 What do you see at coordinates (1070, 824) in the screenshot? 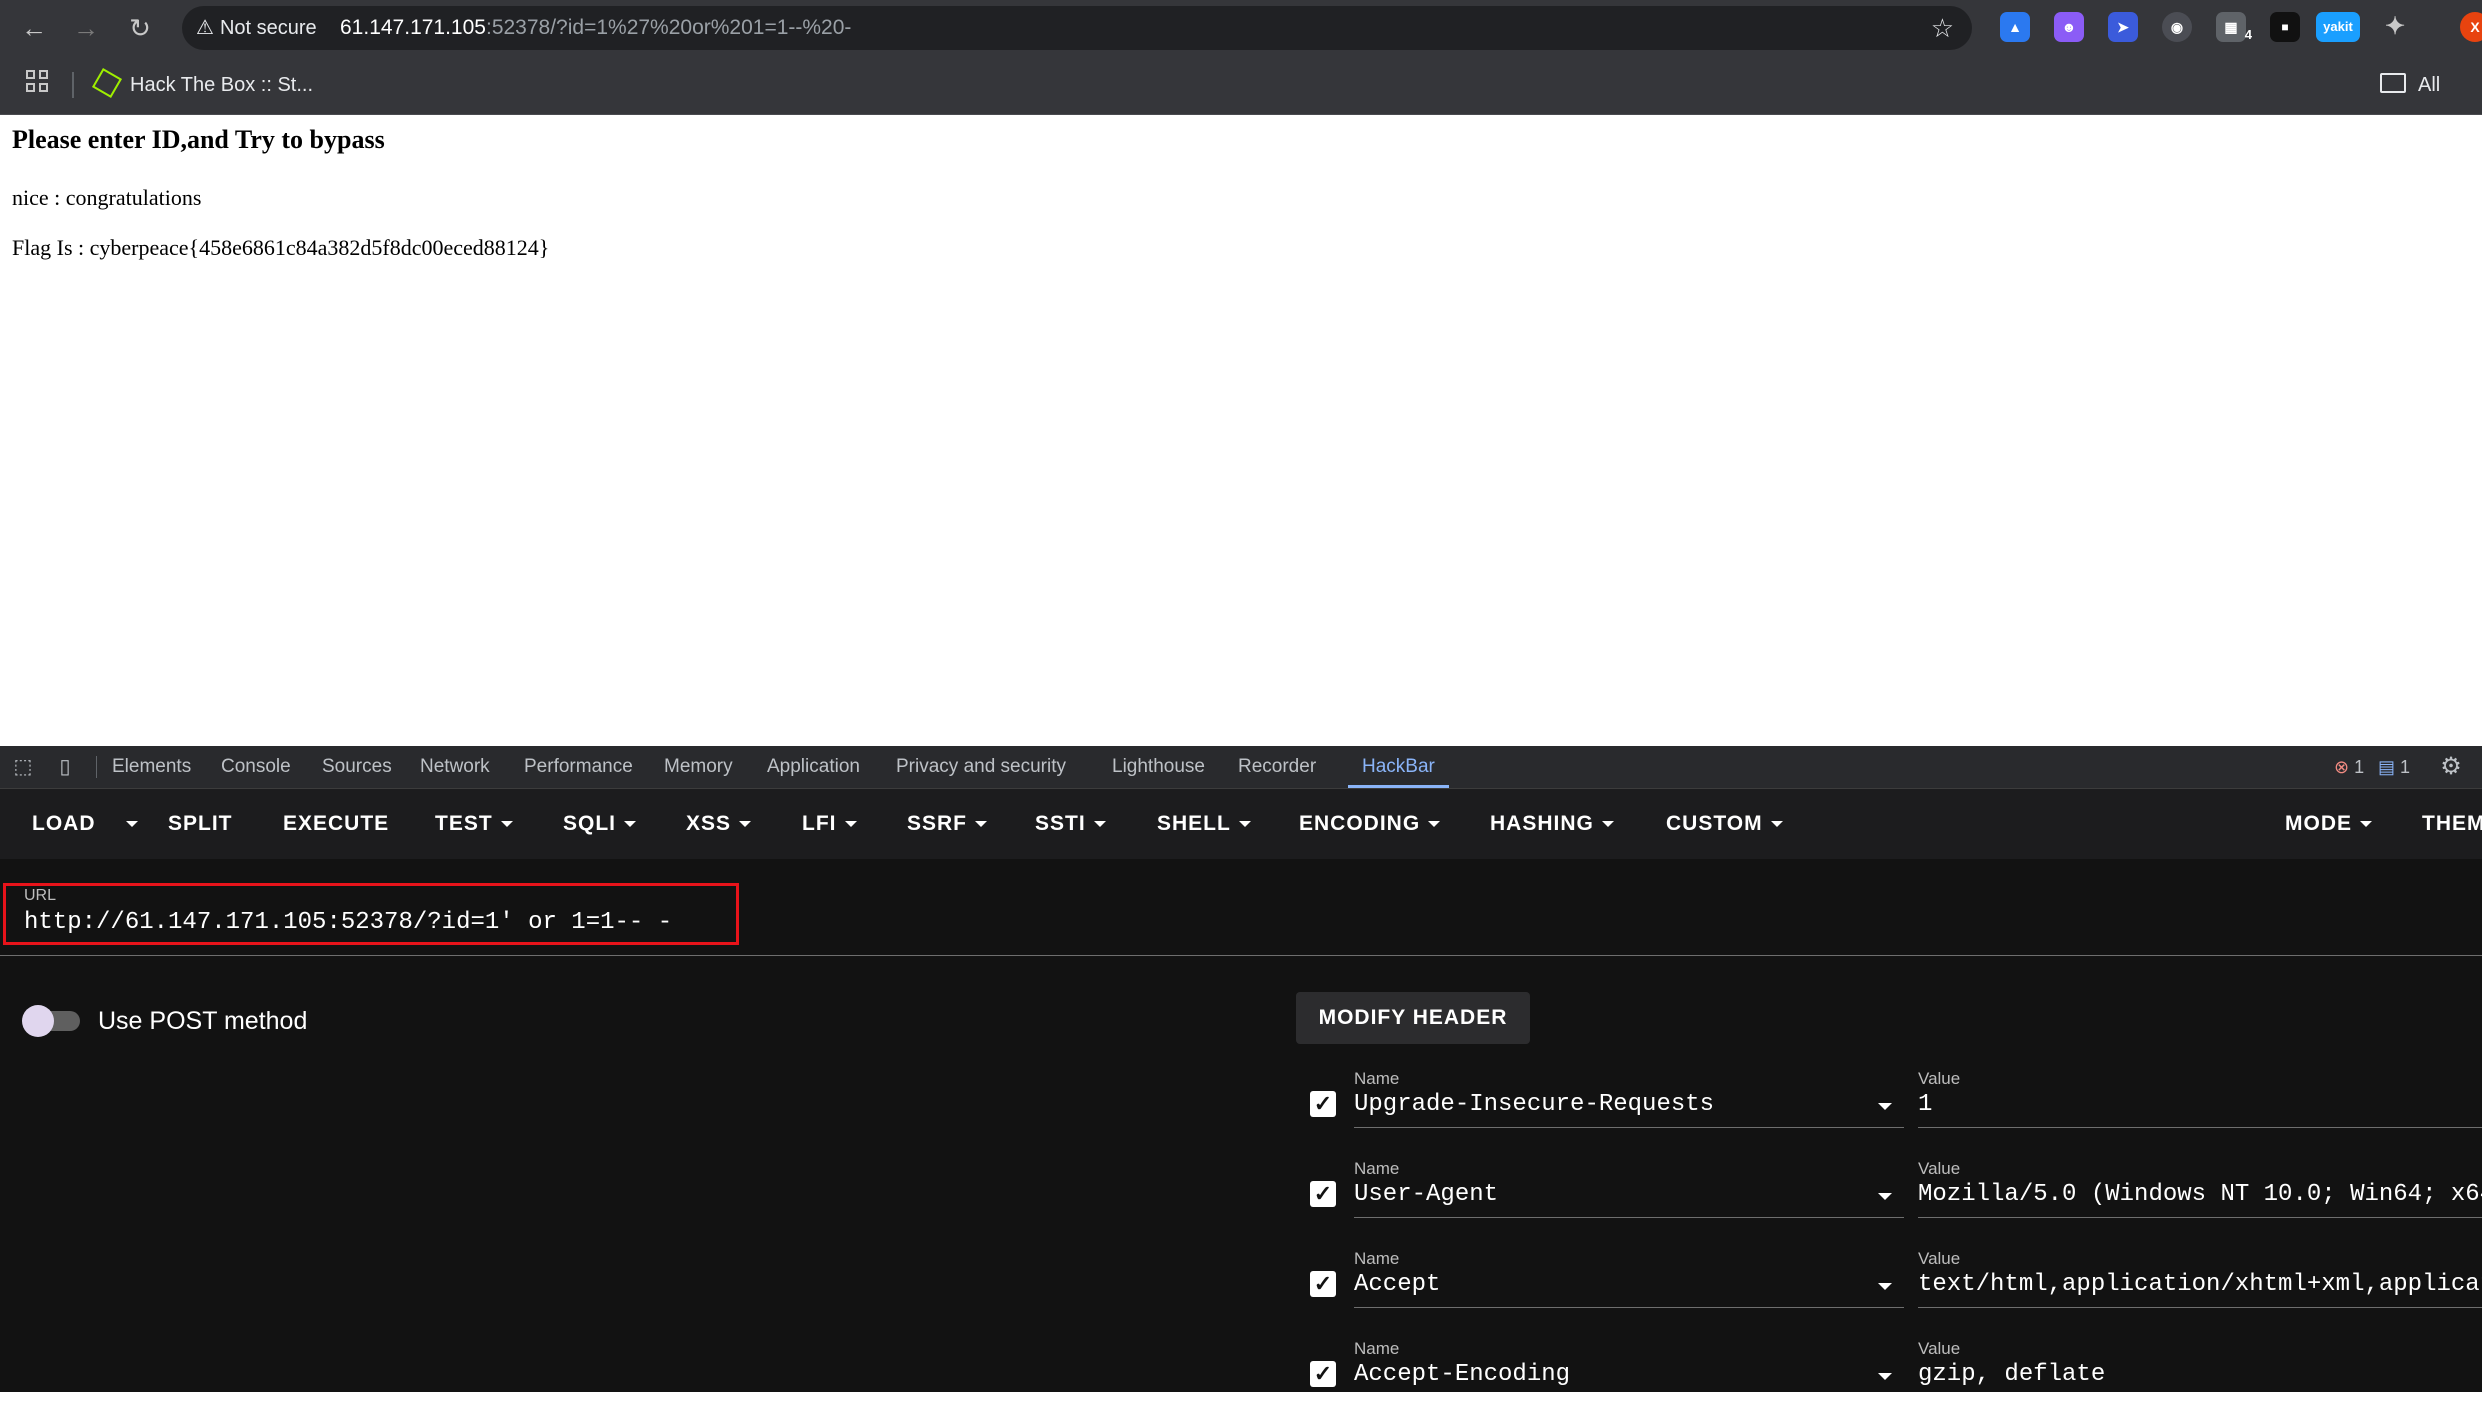
I see `ssti-menu: SSTI` at bounding box center [1070, 824].